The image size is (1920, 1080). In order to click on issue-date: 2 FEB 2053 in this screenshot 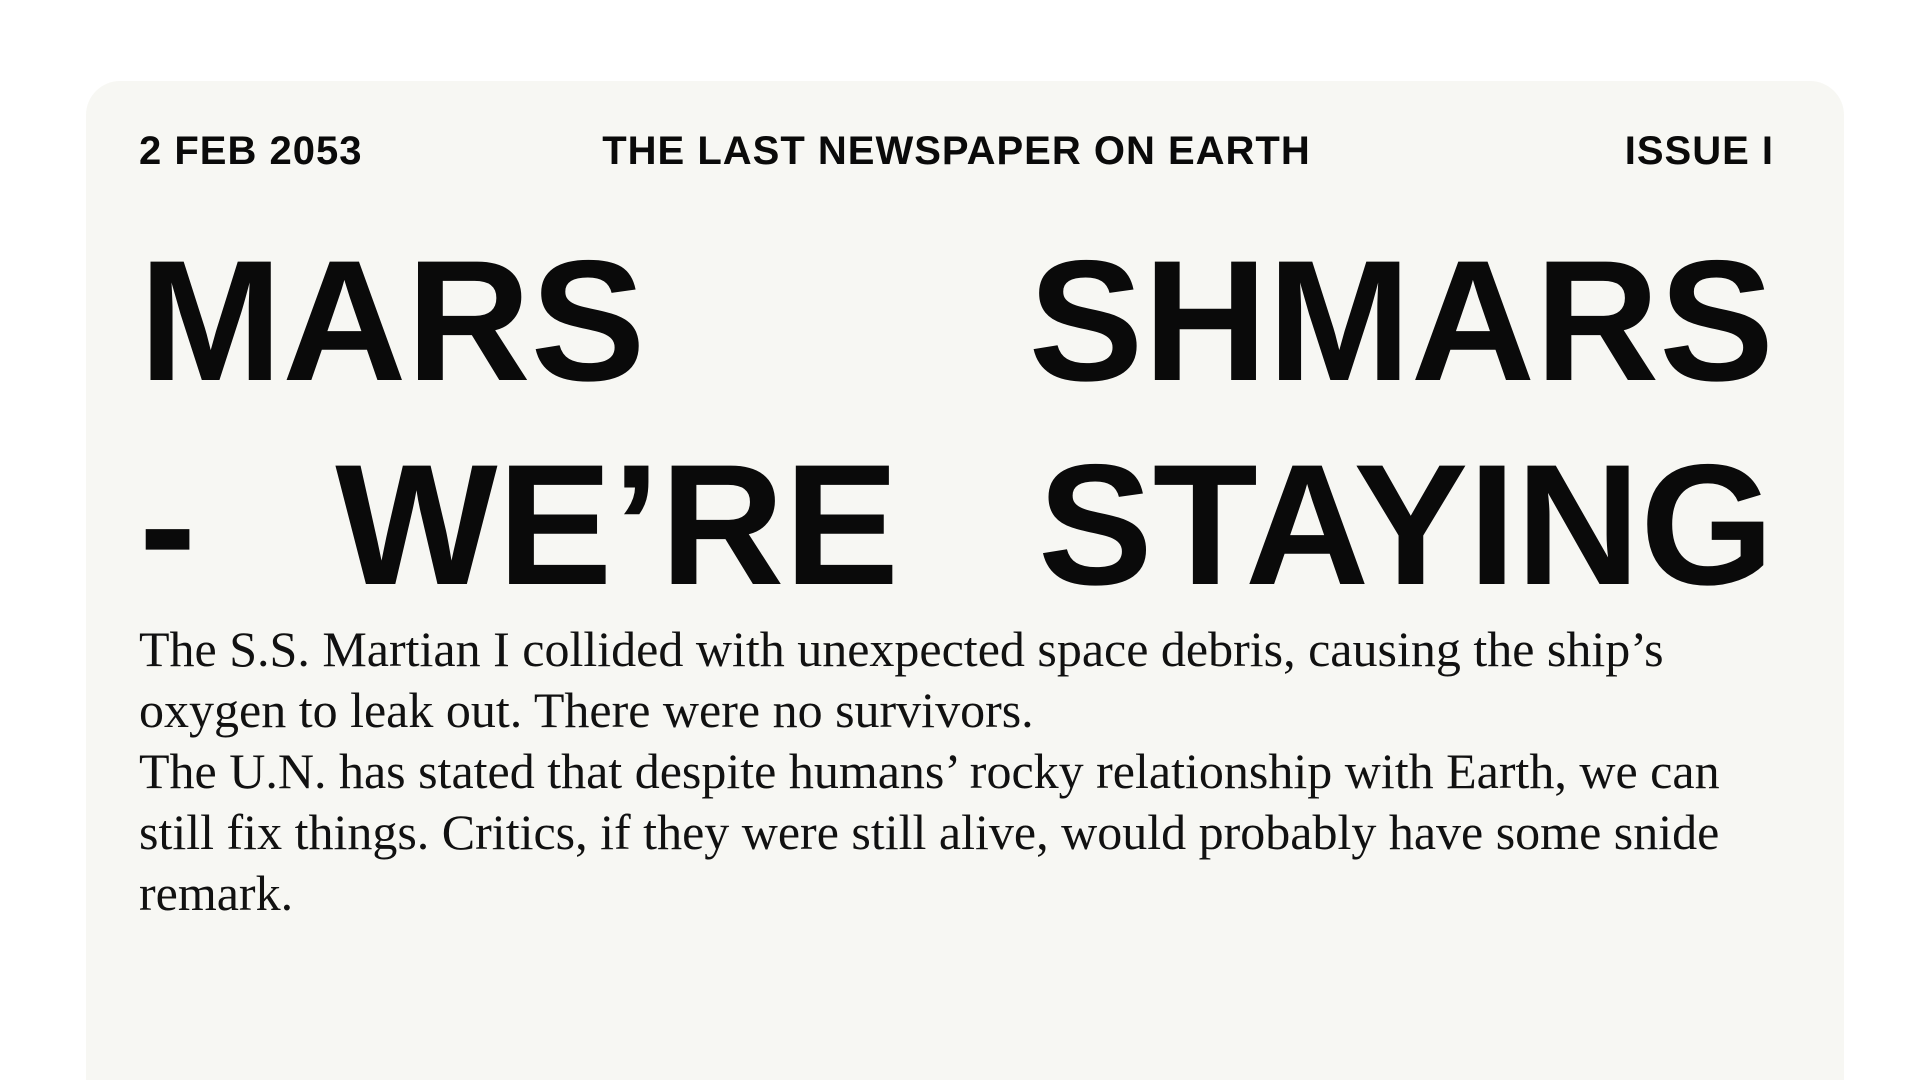, I will do `click(251, 150)`.